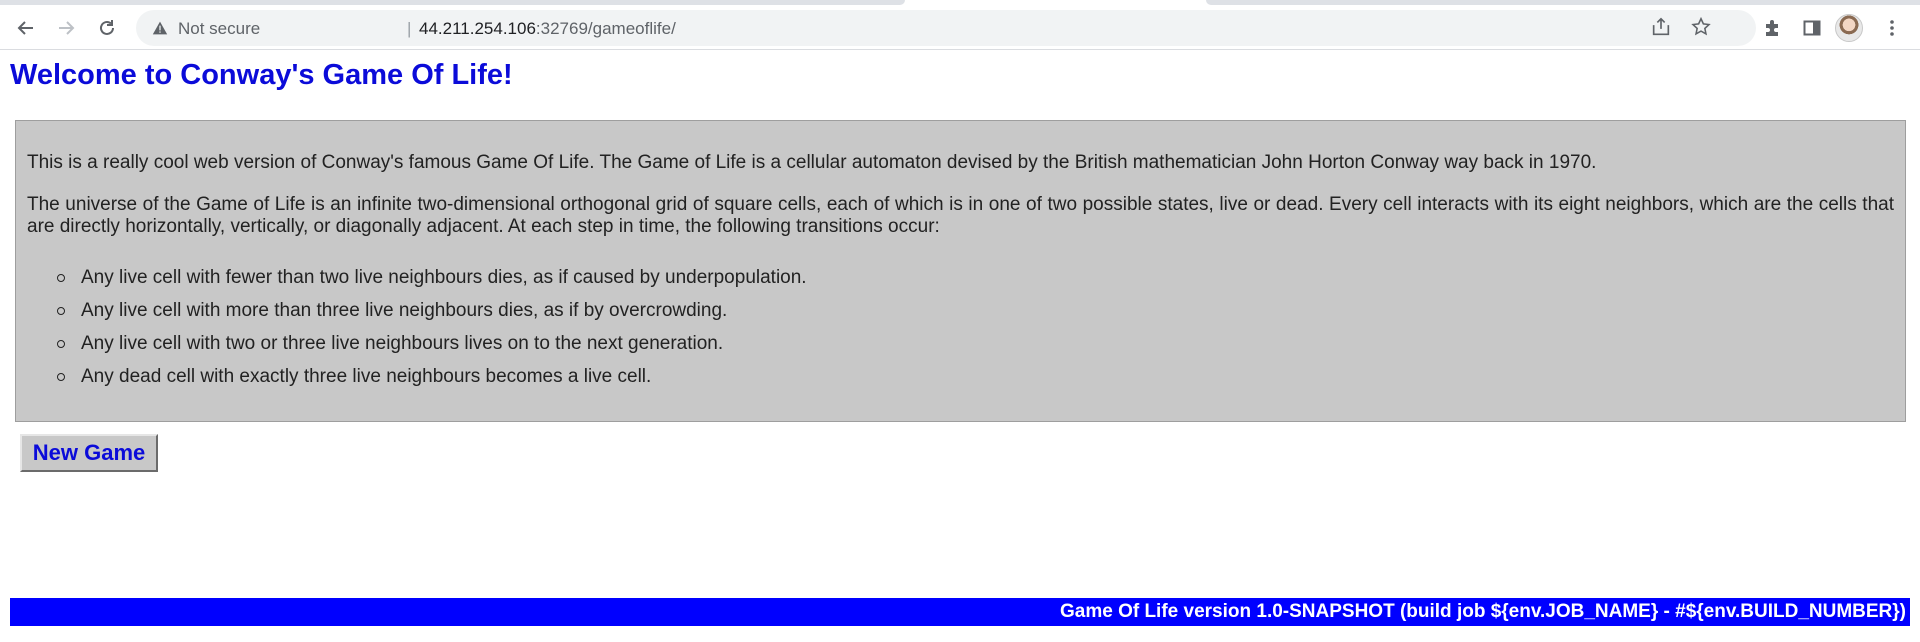 This screenshot has width=1920, height=642. I want to click on side-panel-icon, so click(1812, 28).